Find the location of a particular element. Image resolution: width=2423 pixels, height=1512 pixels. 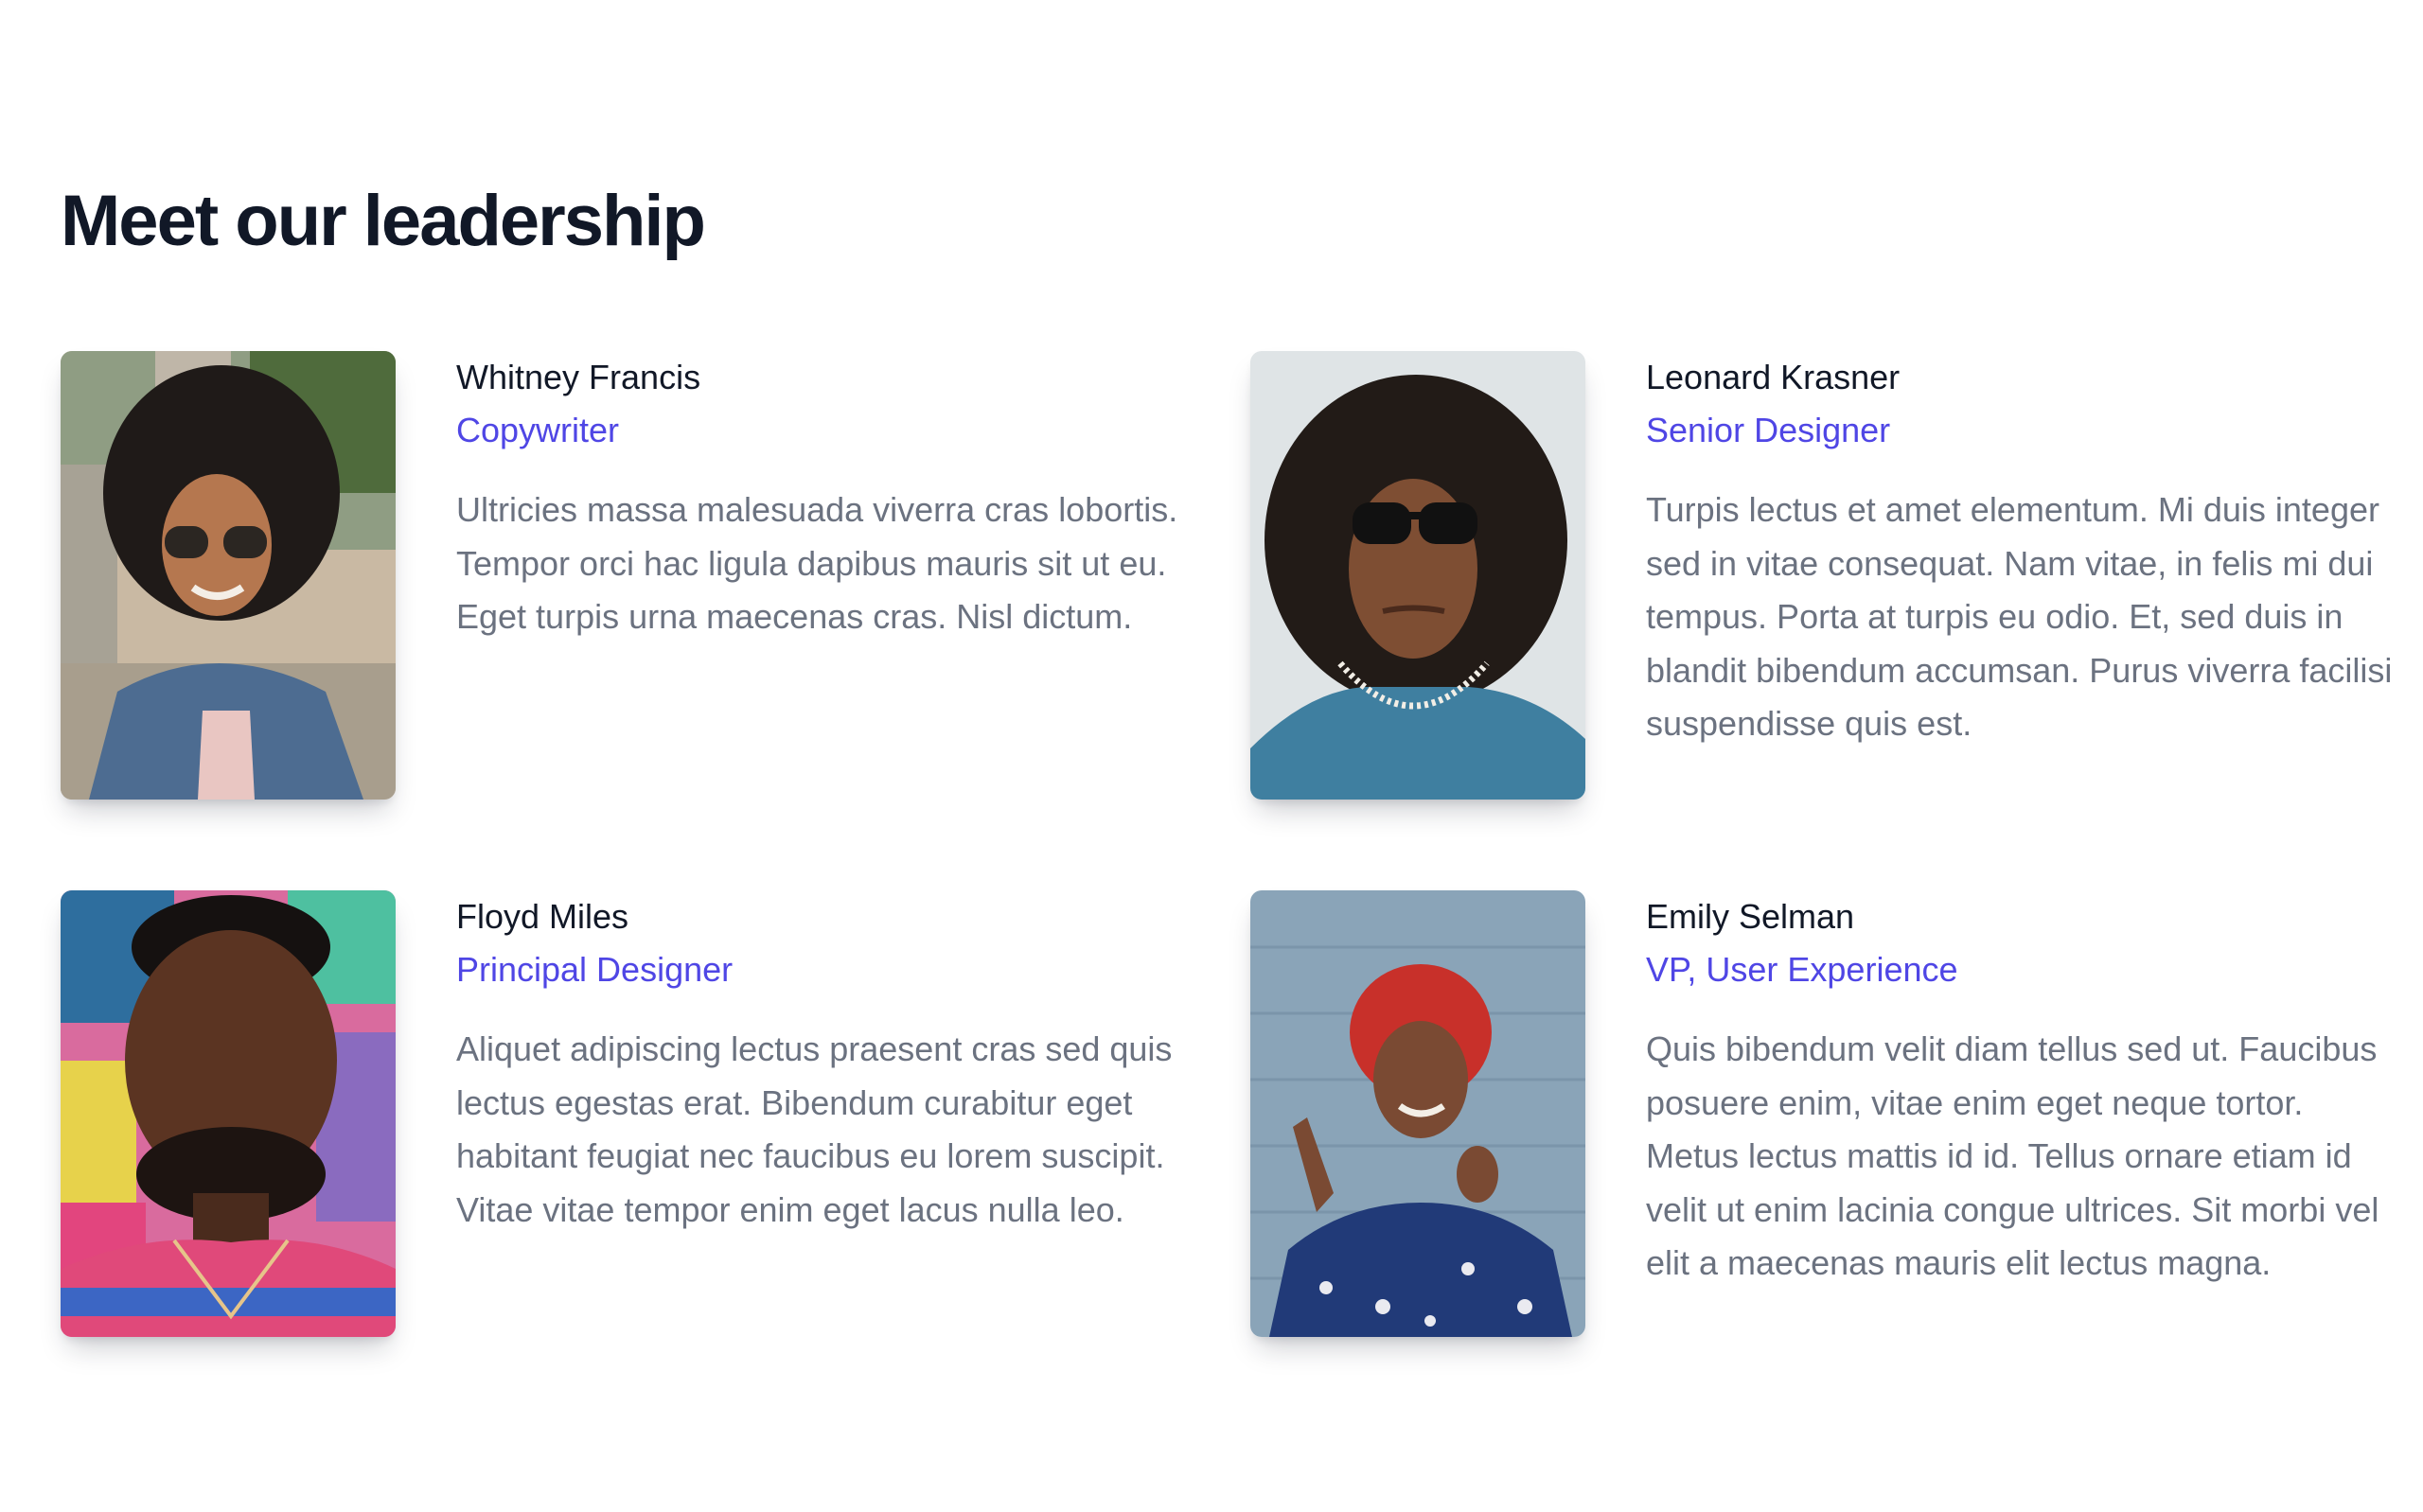

team-member-role: Principal Designer is located at coordinates (595, 970).